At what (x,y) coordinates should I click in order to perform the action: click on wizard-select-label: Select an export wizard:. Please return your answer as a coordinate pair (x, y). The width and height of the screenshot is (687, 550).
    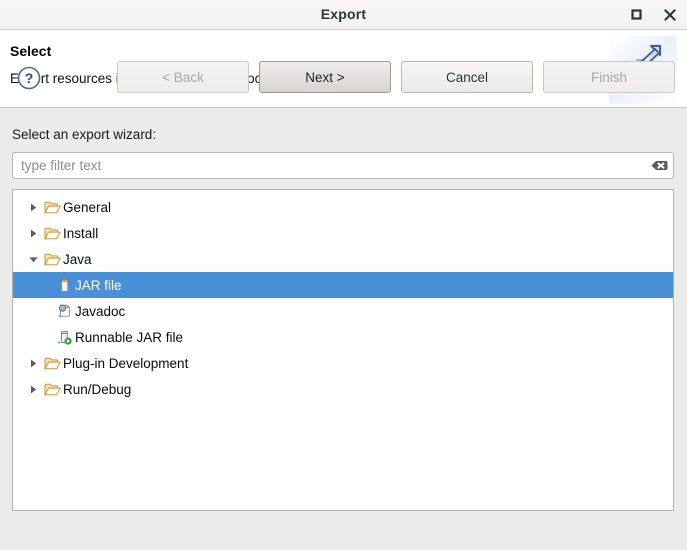
    Looking at the image, I should click on (84, 134).